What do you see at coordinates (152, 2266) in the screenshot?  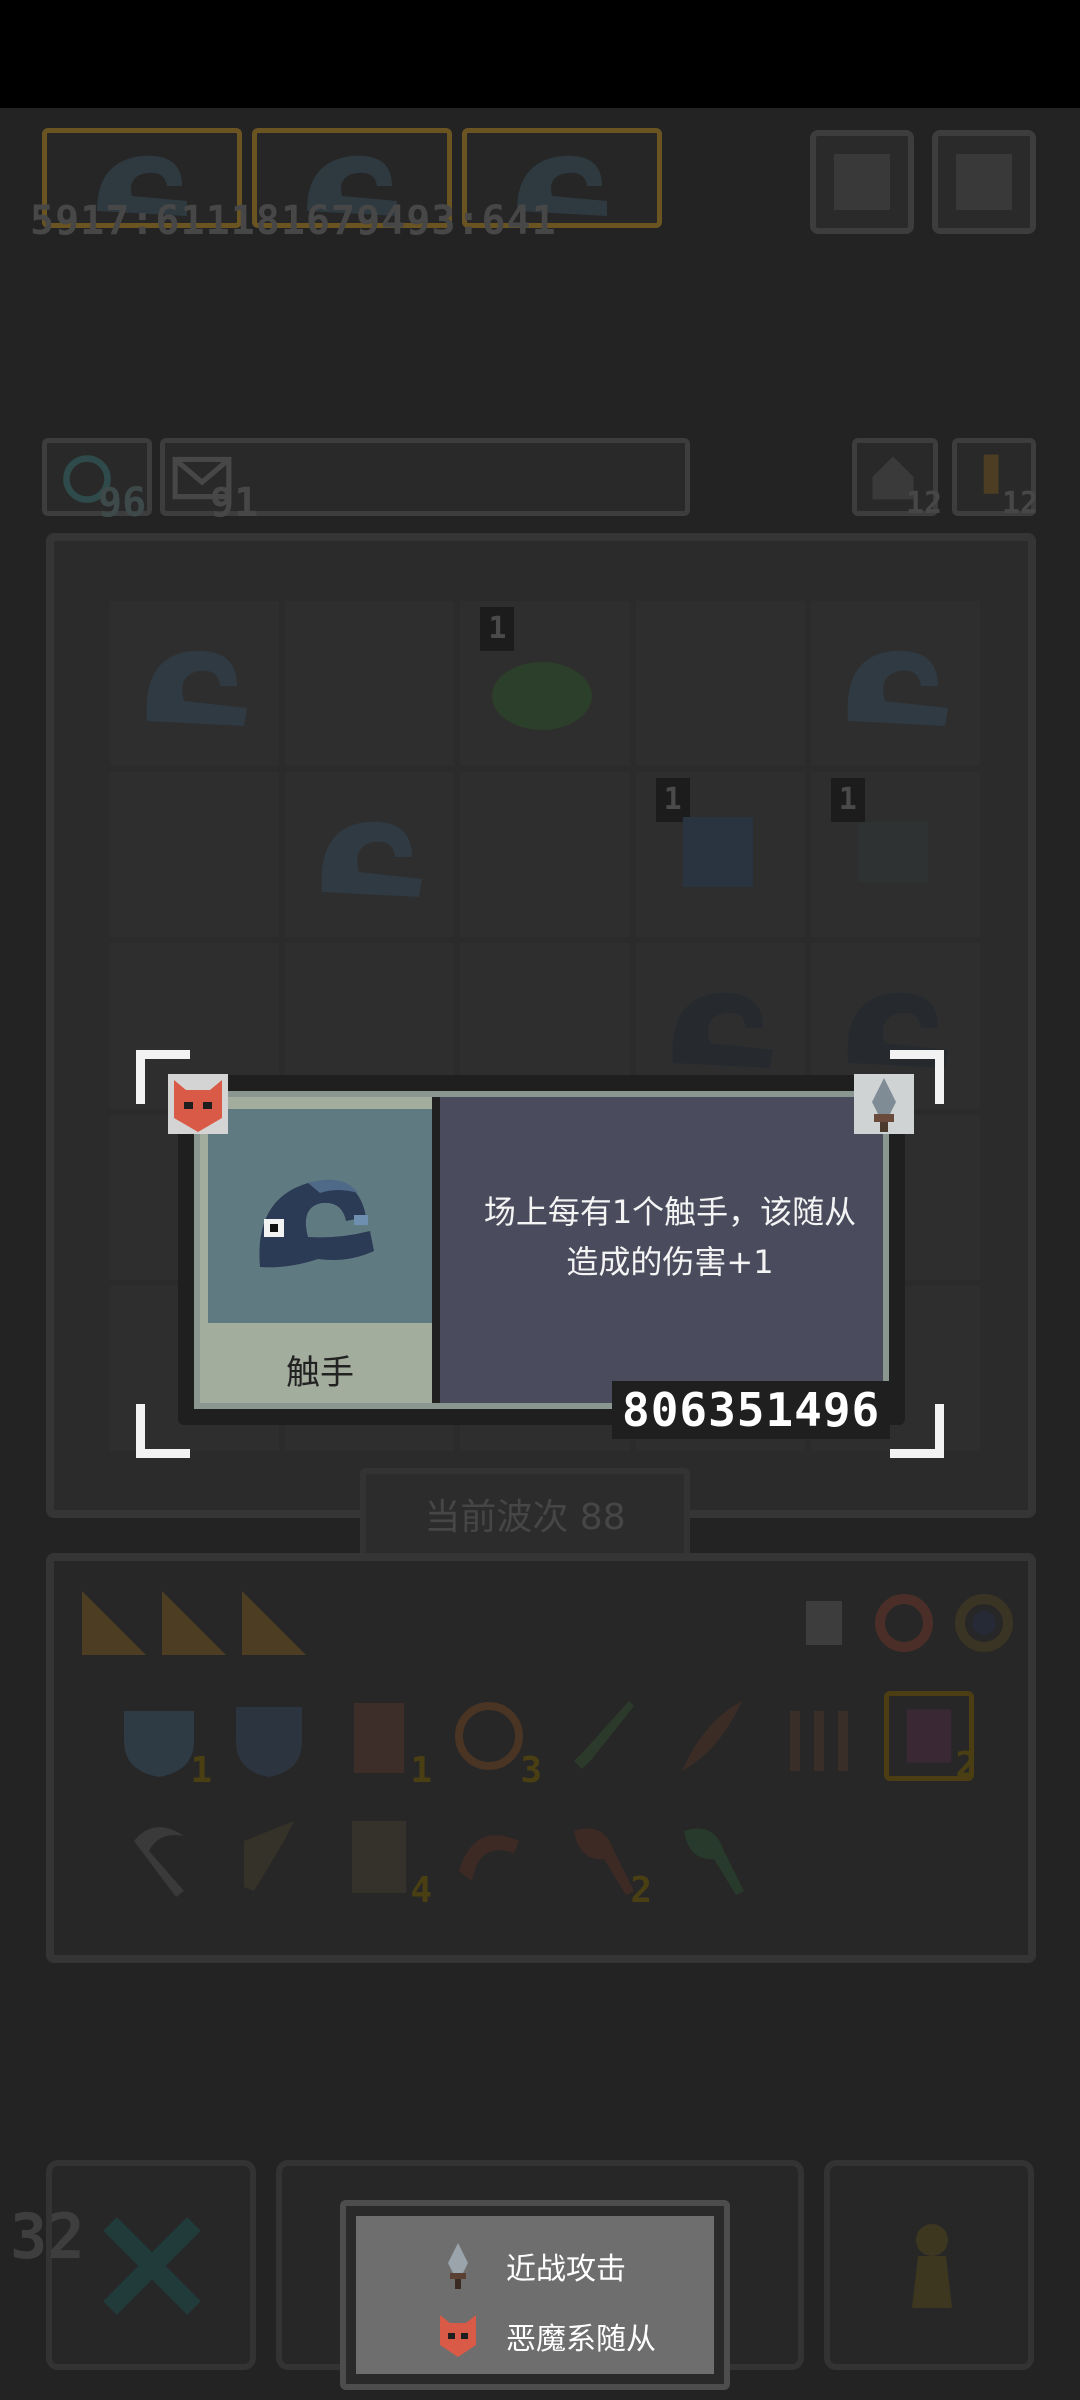 I see `close-icon` at bounding box center [152, 2266].